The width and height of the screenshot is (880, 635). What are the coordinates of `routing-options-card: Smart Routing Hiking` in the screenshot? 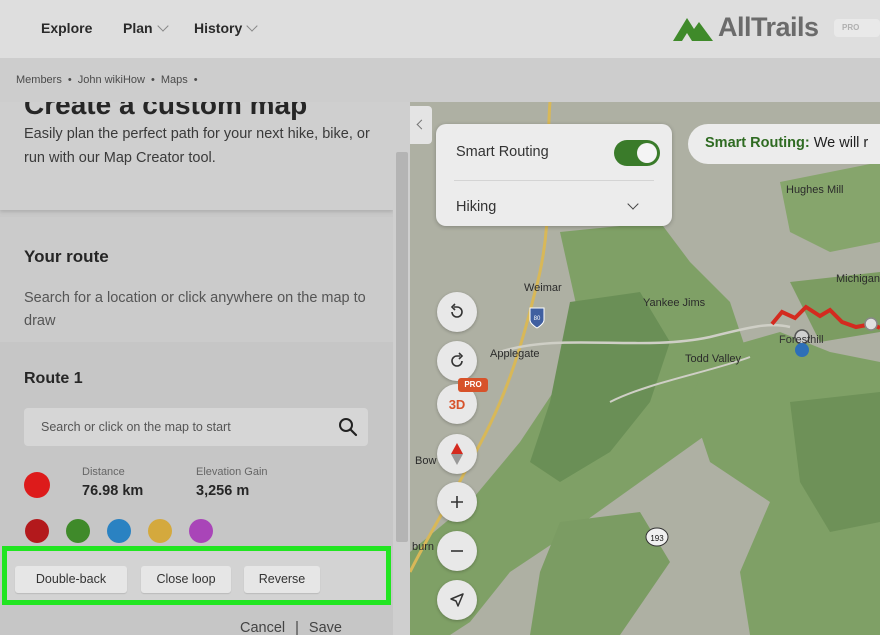 It's located at (554, 175).